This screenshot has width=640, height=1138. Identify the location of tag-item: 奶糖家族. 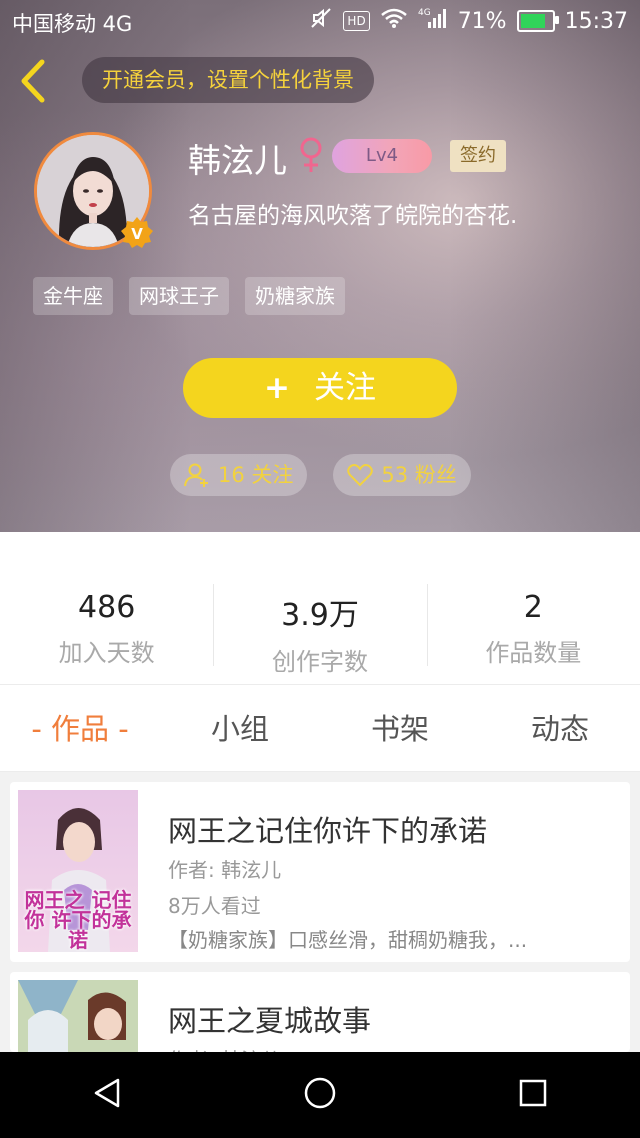
(295, 296).